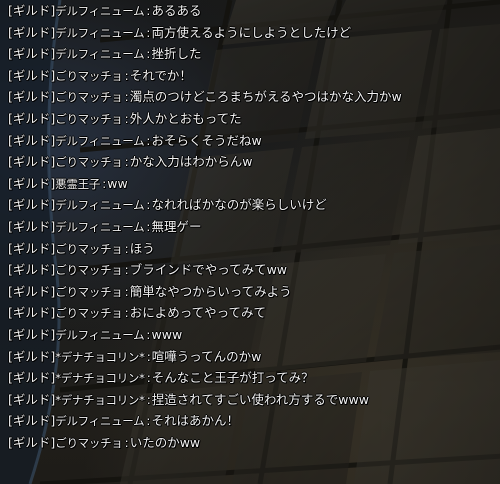  What do you see at coordinates (253, 249) in the screenshot?
I see `chat-line: [ギルド] ごりマッチョ: ほう` at bounding box center [253, 249].